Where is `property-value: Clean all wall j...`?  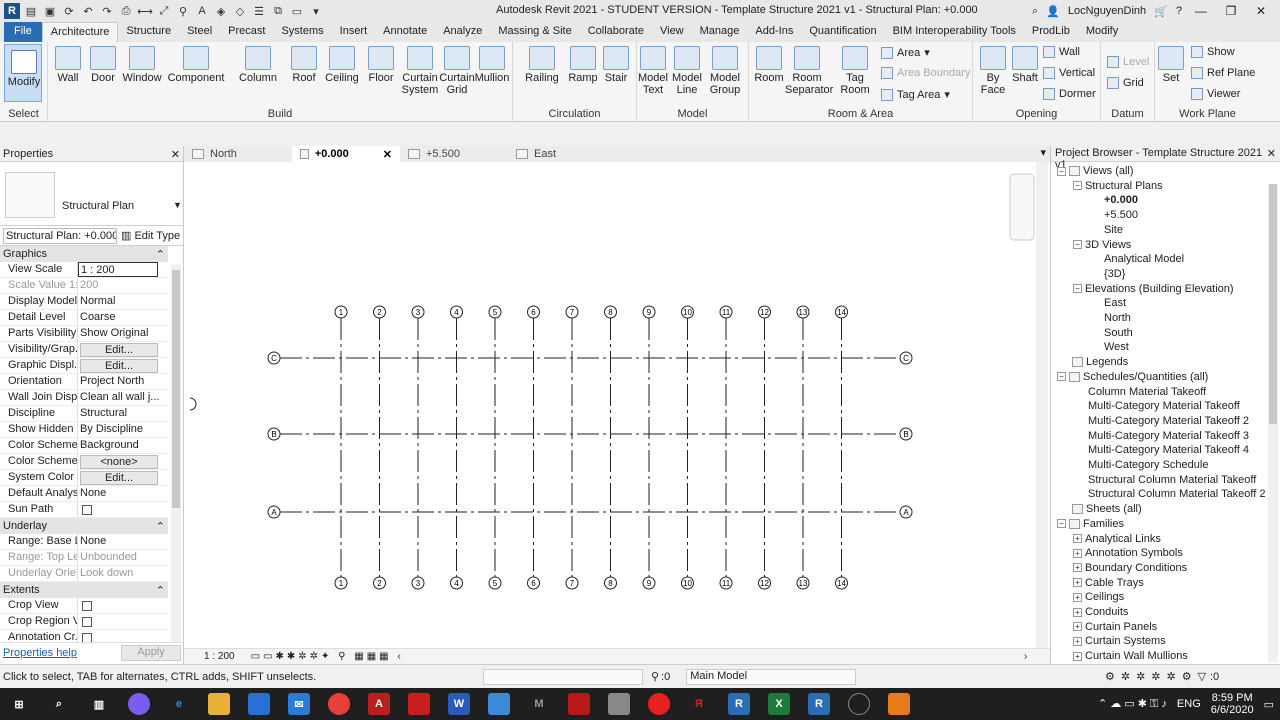 property-value: Clean all wall j... is located at coordinates (123, 397).